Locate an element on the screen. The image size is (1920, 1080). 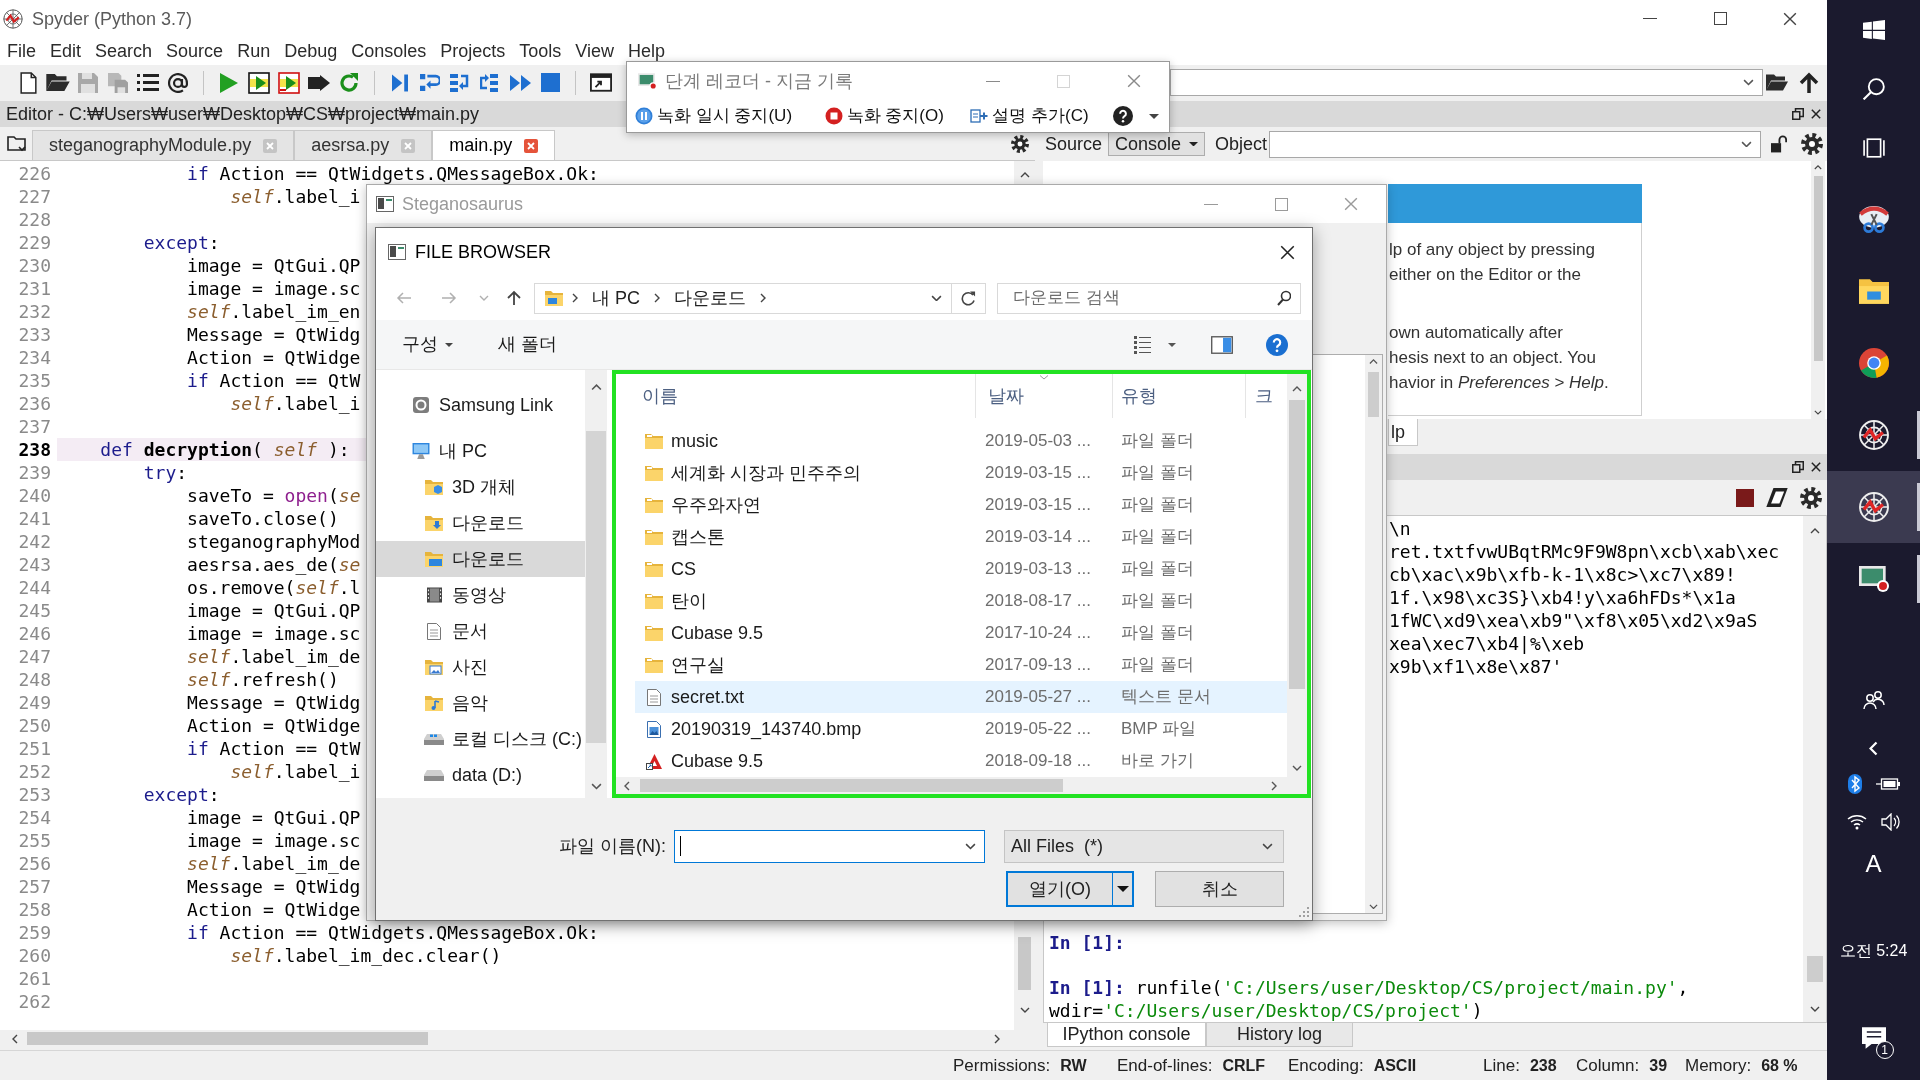
step-return-icon is located at coordinates (490, 82).